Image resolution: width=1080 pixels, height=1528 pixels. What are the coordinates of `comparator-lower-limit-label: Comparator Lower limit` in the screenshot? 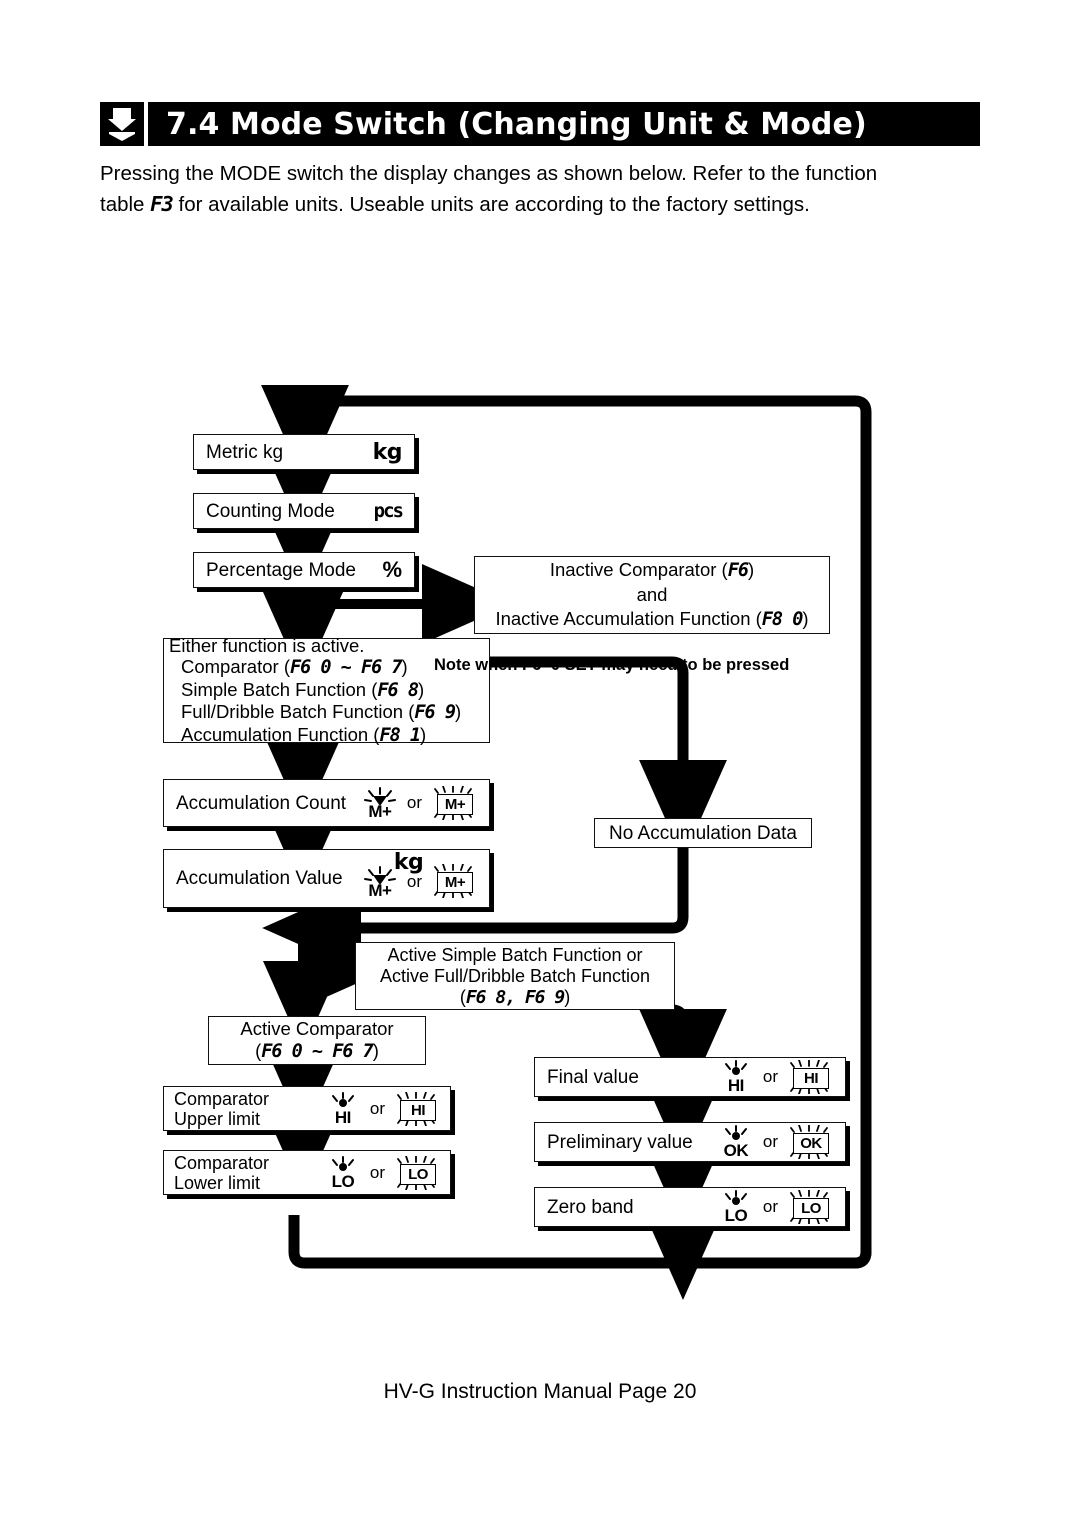 It's located at (222, 1172).